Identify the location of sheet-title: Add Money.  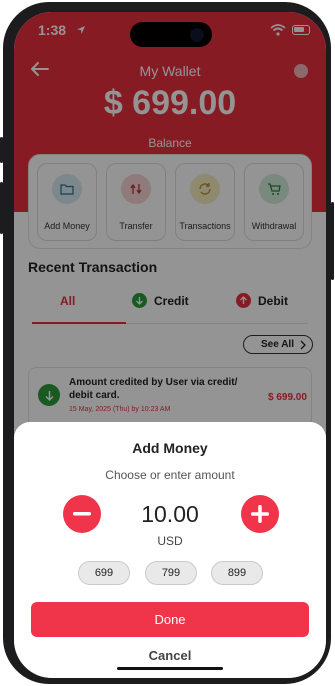
(170, 448).